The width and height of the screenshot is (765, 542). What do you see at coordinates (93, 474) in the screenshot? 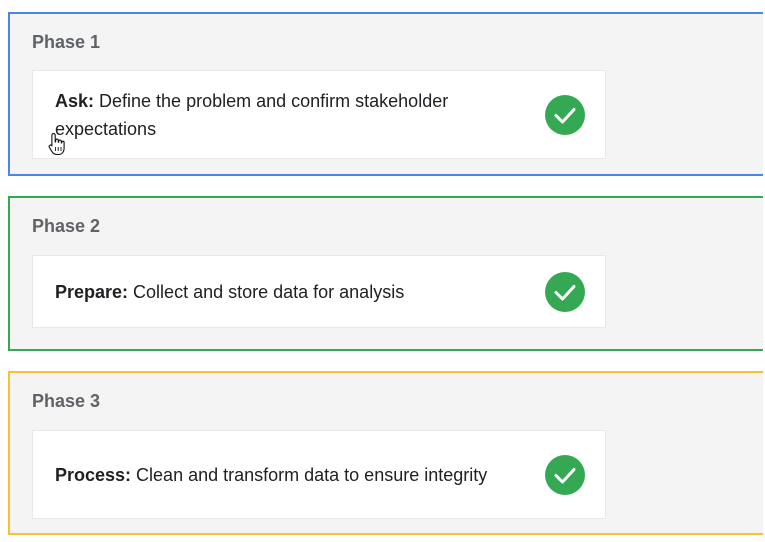
I see `phase-3-term: Process:` at bounding box center [93, 474].